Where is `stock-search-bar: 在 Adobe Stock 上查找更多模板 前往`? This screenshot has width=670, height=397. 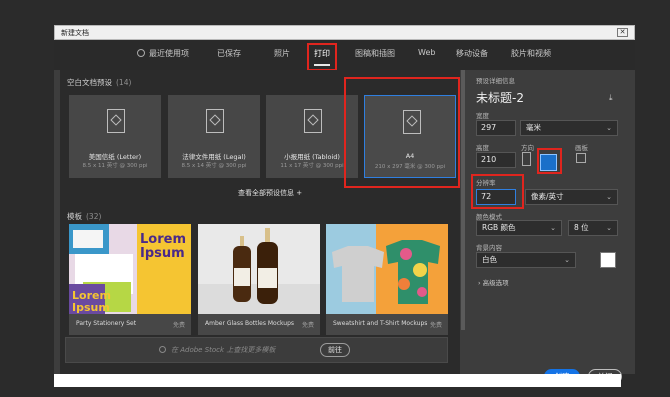 stock-search-bar: 在 Adobe Stock 上查找更多模板 前往 is located at coordinates (256, 350).